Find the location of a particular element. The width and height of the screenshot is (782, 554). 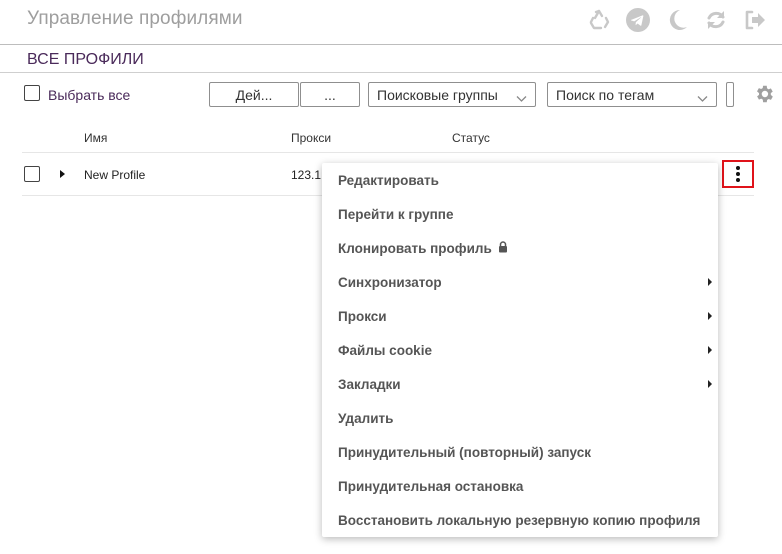

search-tags-value: Поиск по тегам is located at coordinates (605, 94).